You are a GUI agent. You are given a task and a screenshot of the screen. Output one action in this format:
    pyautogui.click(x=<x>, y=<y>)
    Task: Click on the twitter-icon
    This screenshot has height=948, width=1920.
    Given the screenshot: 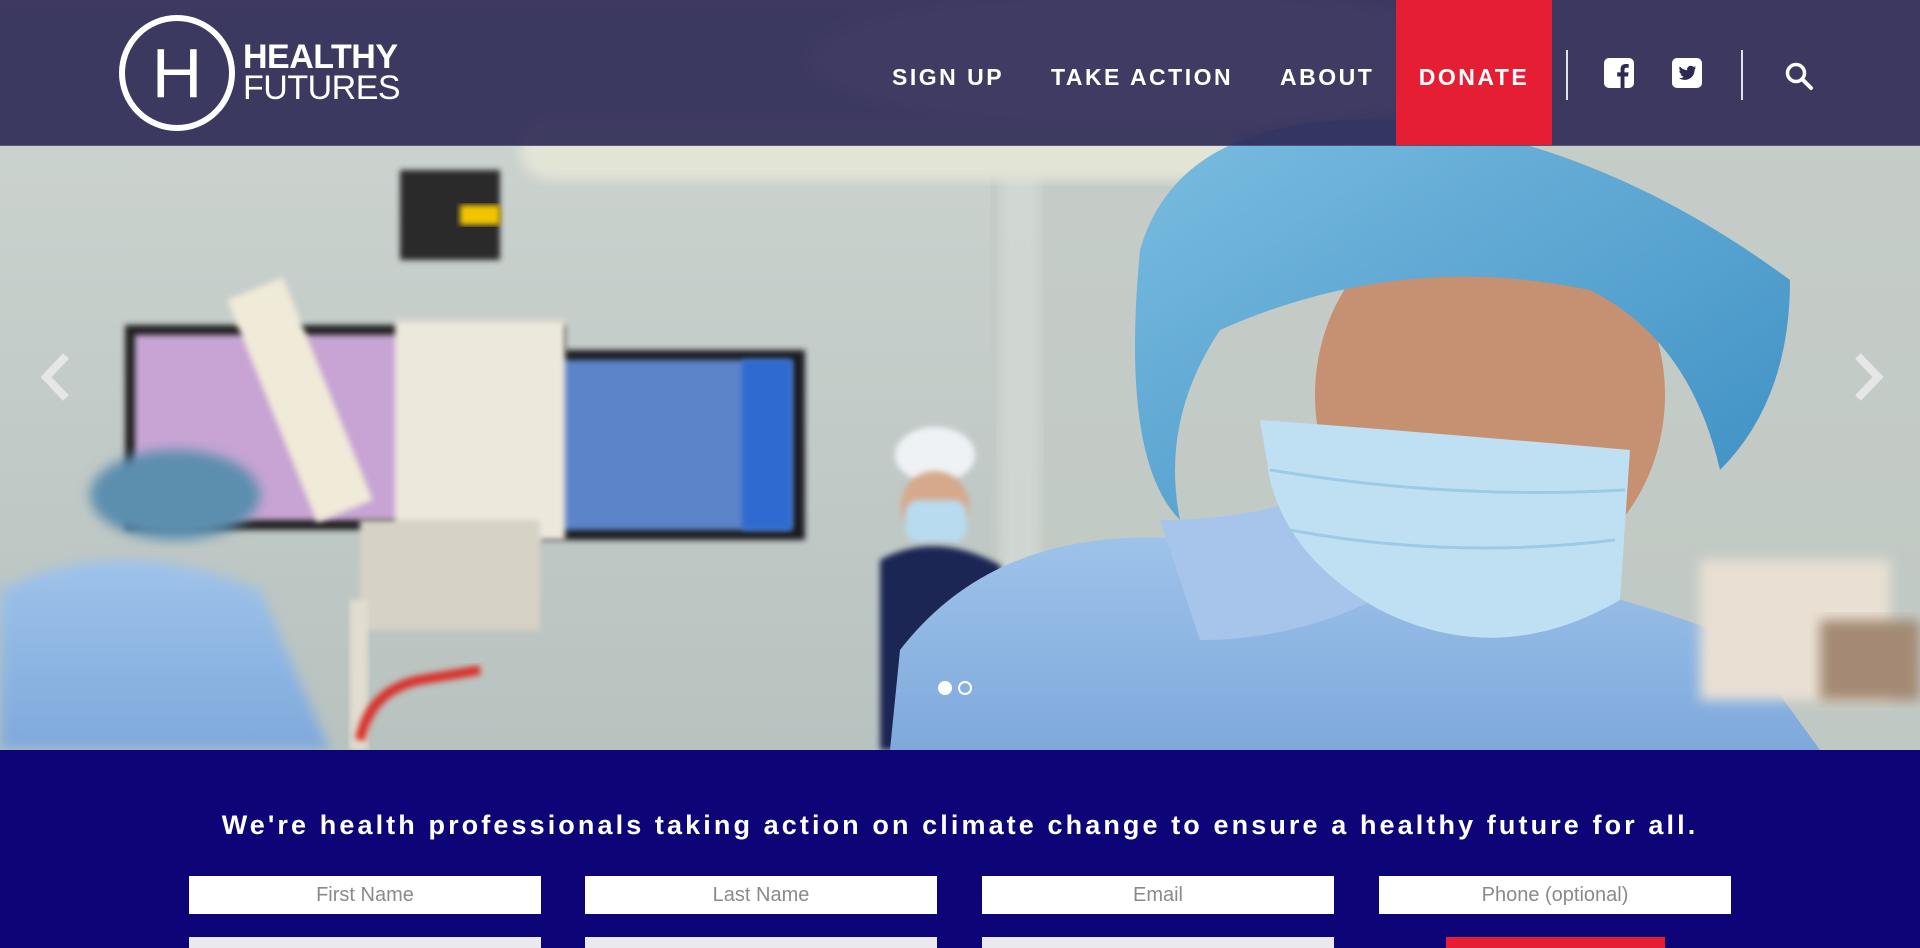 What is the action you would take?
    pyautogui.click(x=1687, y=73)
    